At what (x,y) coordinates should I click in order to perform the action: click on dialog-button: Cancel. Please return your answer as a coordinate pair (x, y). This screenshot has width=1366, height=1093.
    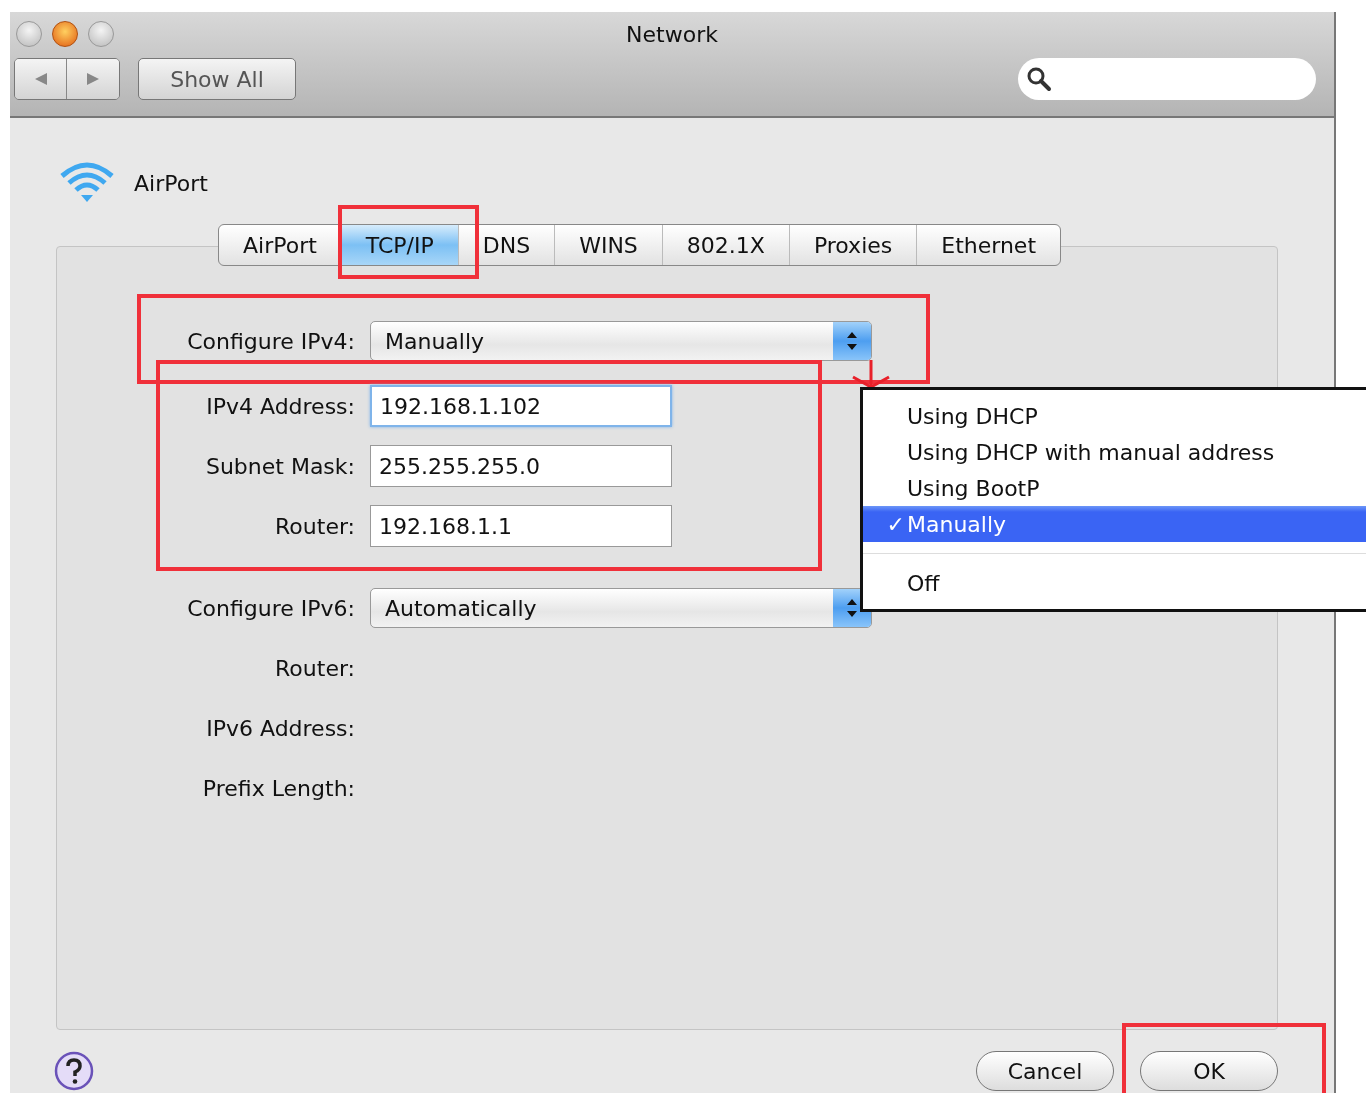
    Looking at the image, I should click on (1045, 1071).